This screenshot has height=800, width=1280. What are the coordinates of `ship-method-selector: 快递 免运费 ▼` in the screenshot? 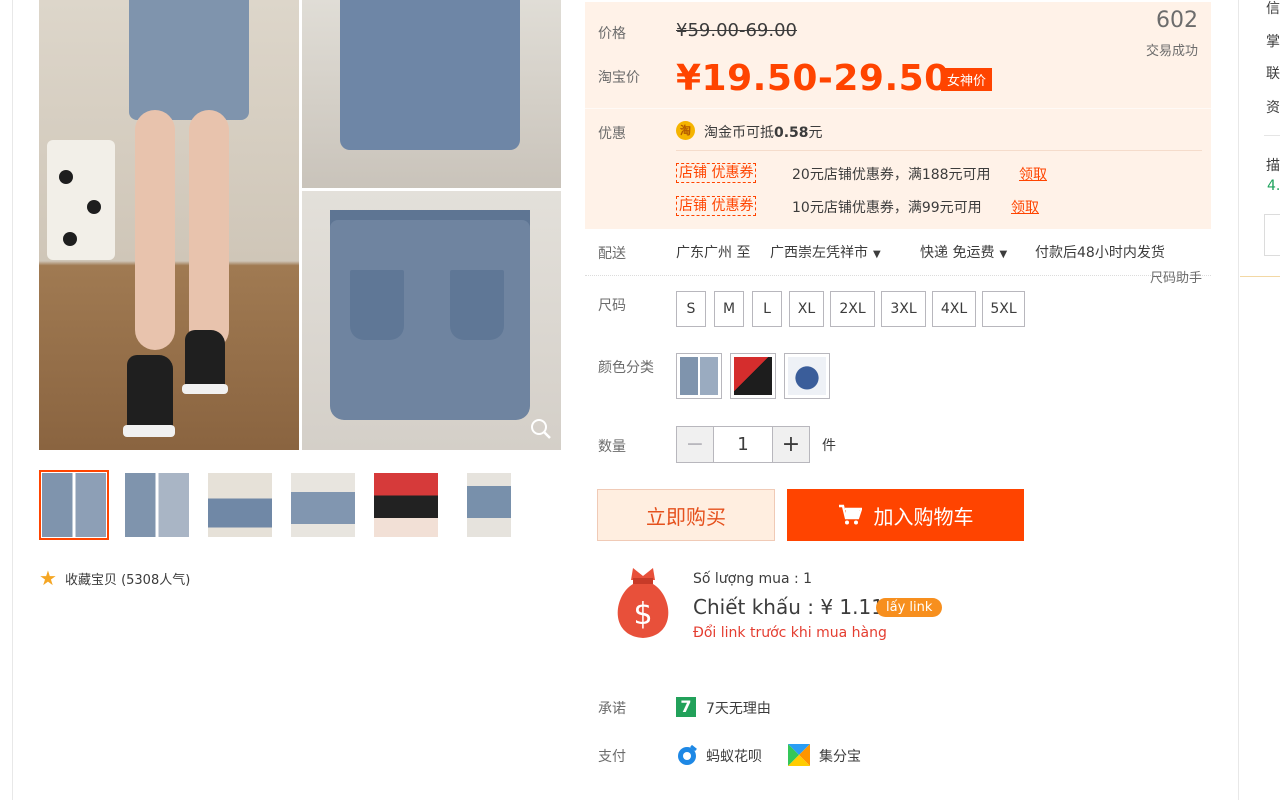 It's located at (963, 252).